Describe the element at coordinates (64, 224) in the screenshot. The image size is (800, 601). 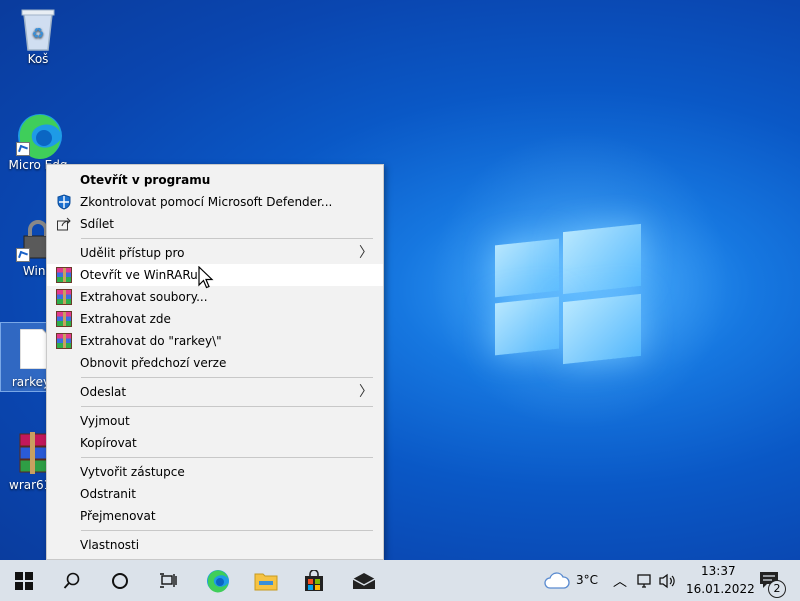
I see `share-icon` at that location.